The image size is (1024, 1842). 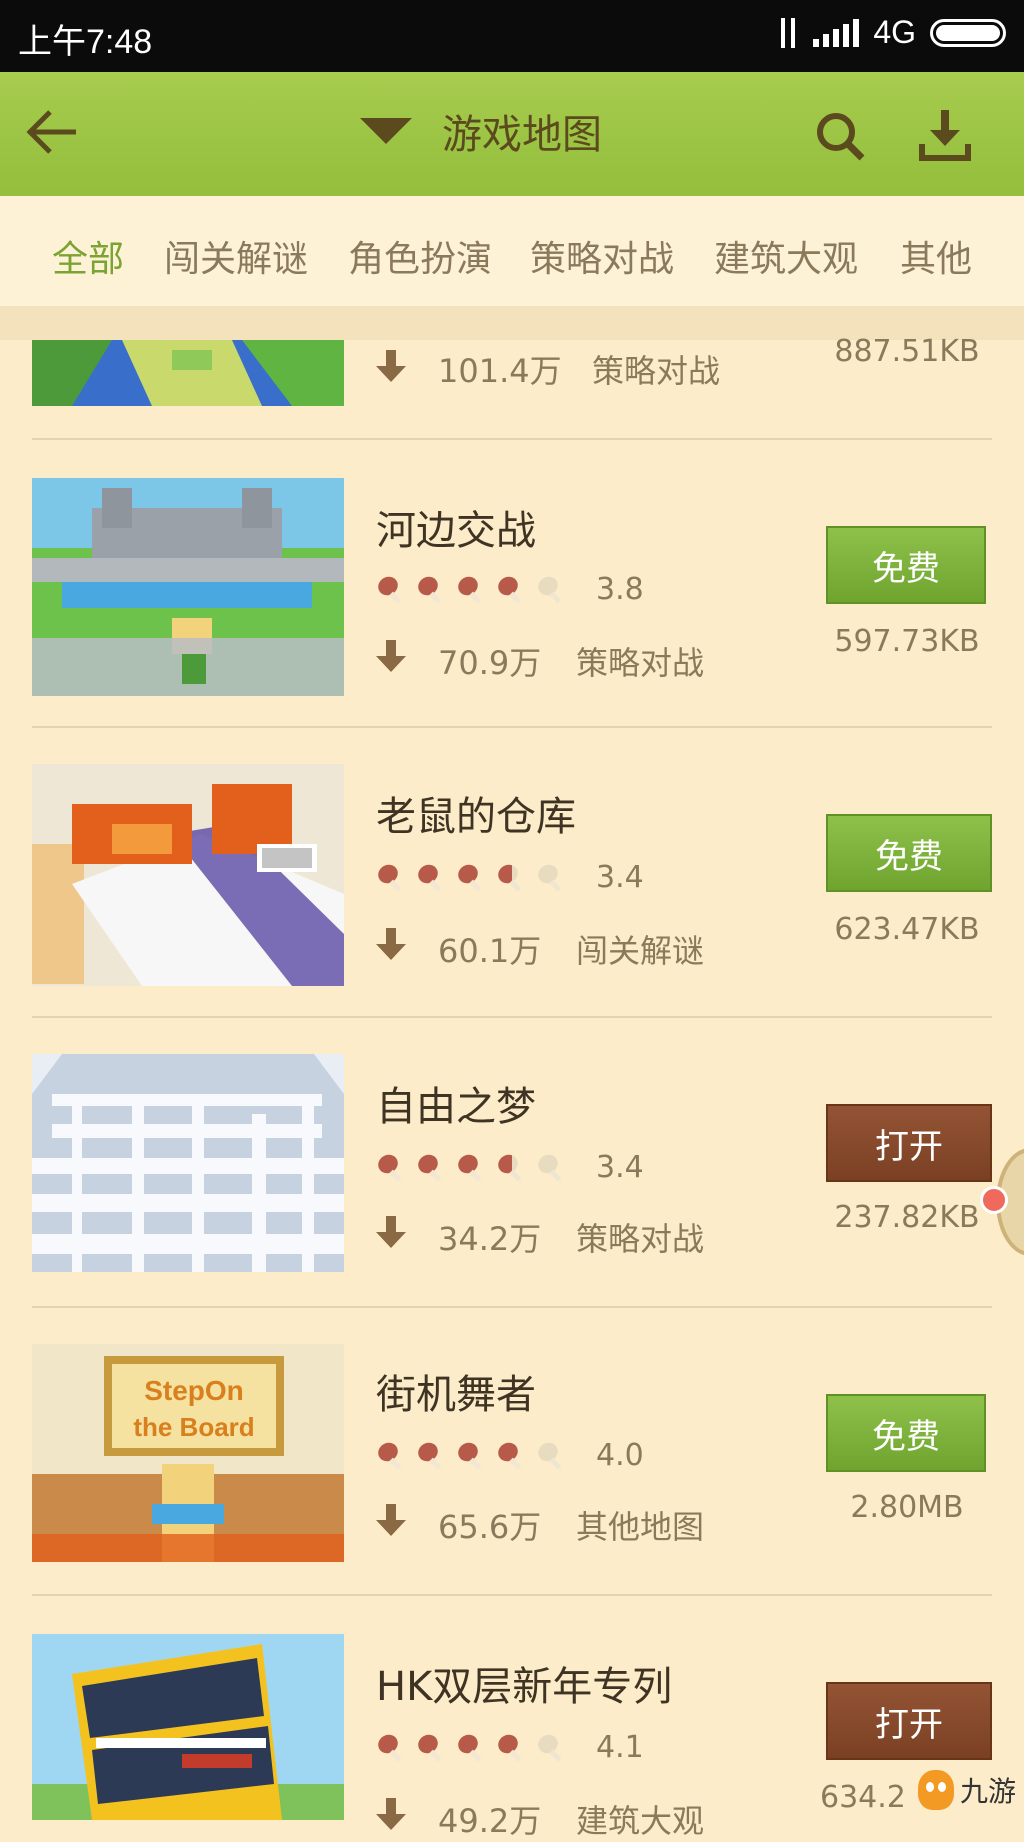 I want to click on title-dropdown: 游戏地图, so click(x=481, y=131).